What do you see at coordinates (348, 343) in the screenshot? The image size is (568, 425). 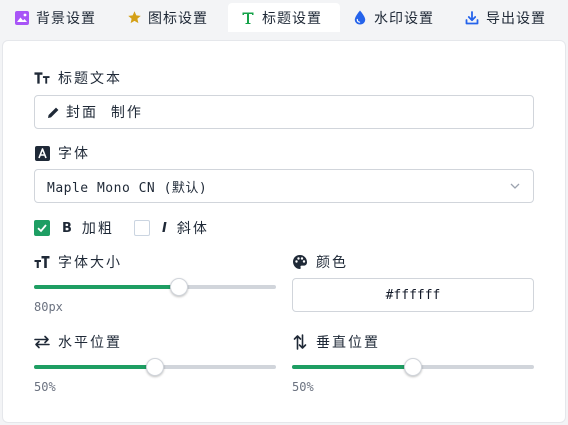 I see `v-position-label-text: 垂直位置` at bounding box center [348, 343].